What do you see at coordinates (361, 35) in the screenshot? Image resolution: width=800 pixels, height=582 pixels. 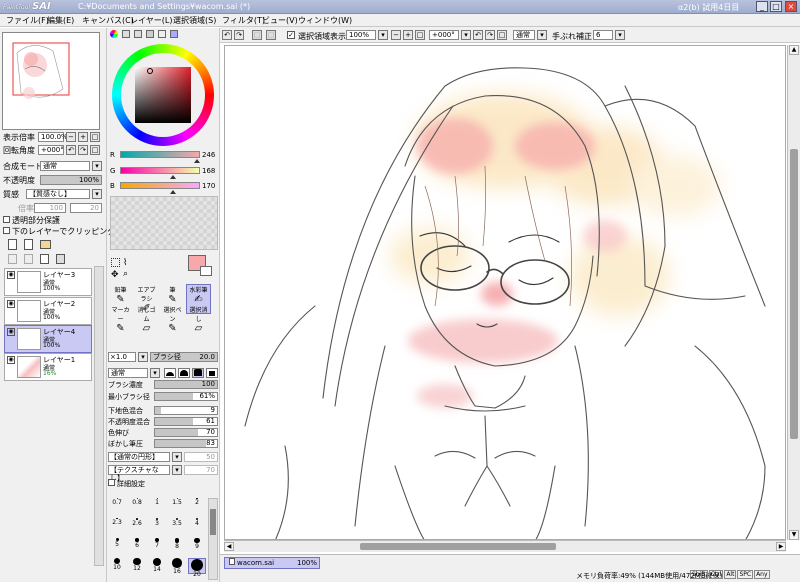 I see `canvas-zoom-select: 100%` at bounding box center [361, 35].